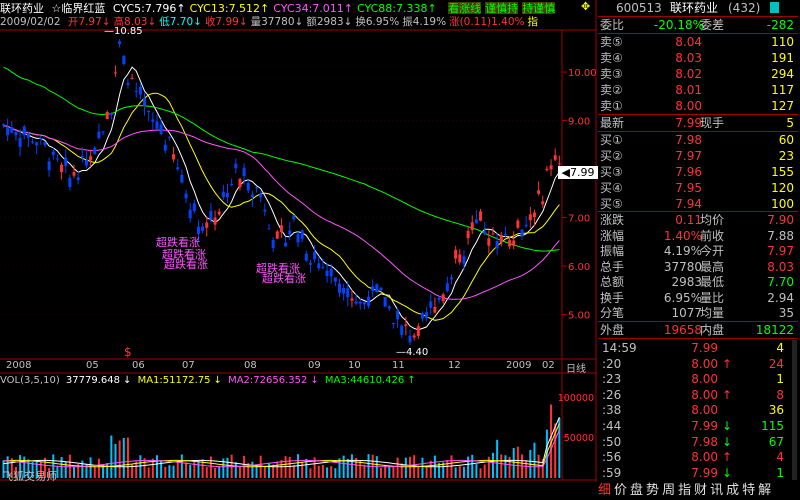 Image resolution: width=800 pixels, height=500 pixels. What do you see at coordinates (576, 398) in the screenshot?
I see `volume-axis-label: 100000` at bounding box center [576, 398].